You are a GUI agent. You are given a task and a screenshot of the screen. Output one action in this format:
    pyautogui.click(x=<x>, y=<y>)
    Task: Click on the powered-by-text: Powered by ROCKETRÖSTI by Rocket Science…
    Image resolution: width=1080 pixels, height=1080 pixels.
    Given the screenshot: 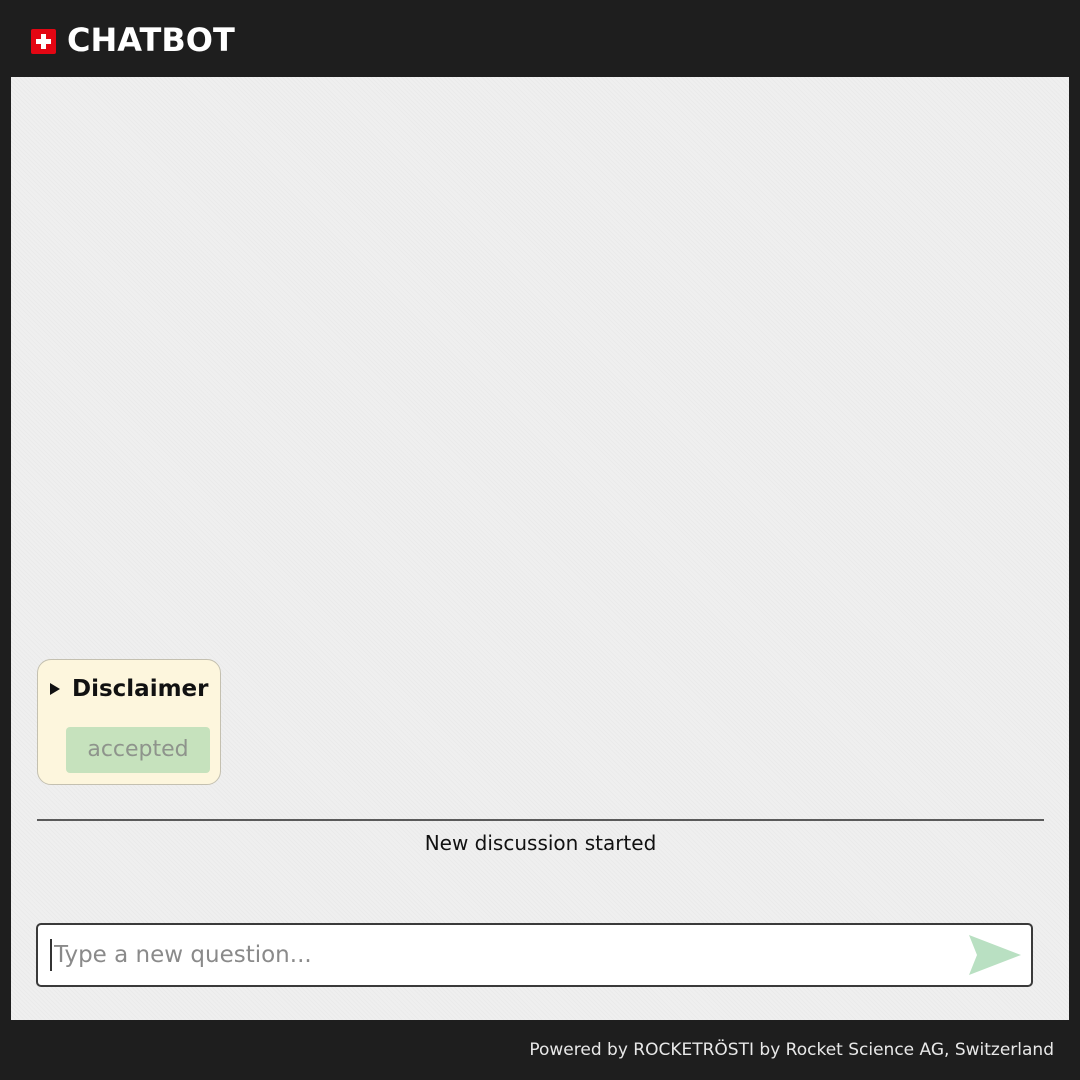 What is the action you would take?
    pyautogui.click(x=791, y=1050)
    